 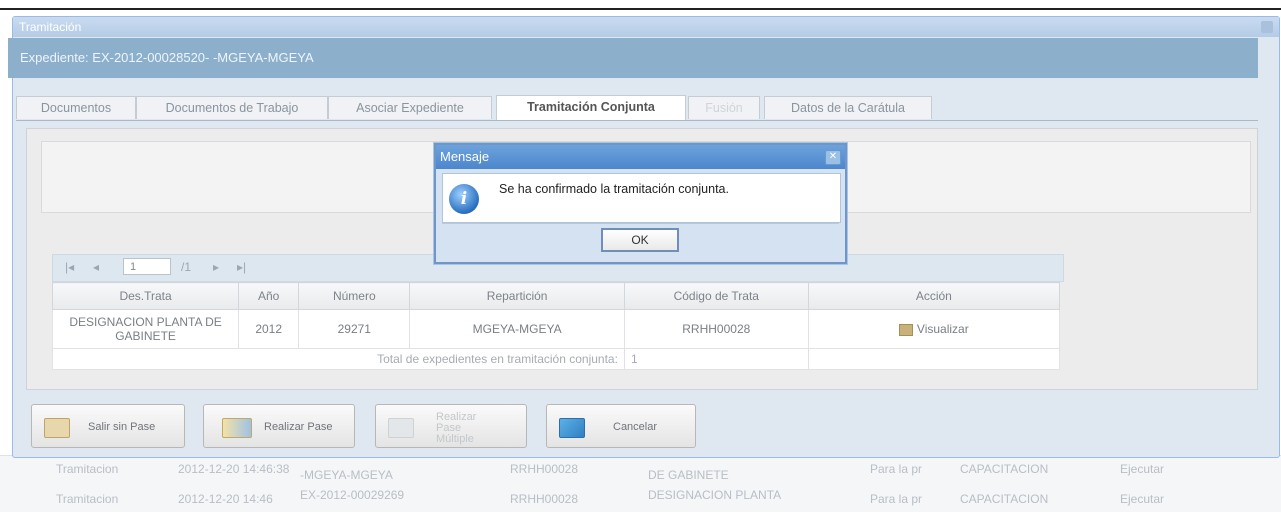 What do you see at coordinates (269, 296) in the screenshot?
I see `col-anio: Año` at bounding box center [269, 296].